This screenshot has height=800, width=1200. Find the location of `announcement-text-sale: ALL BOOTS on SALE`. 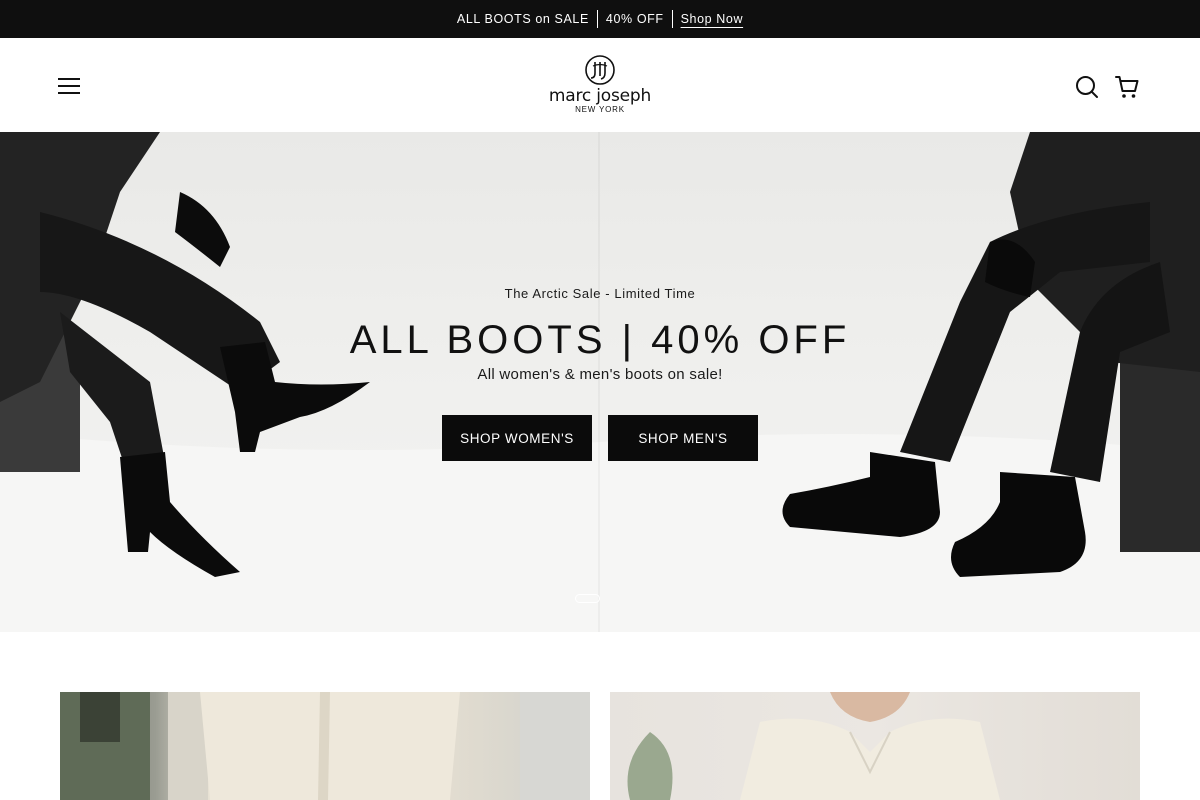

announcement-text-sale: ALL BOOTS on SALE is located at coordinates (522, 19).